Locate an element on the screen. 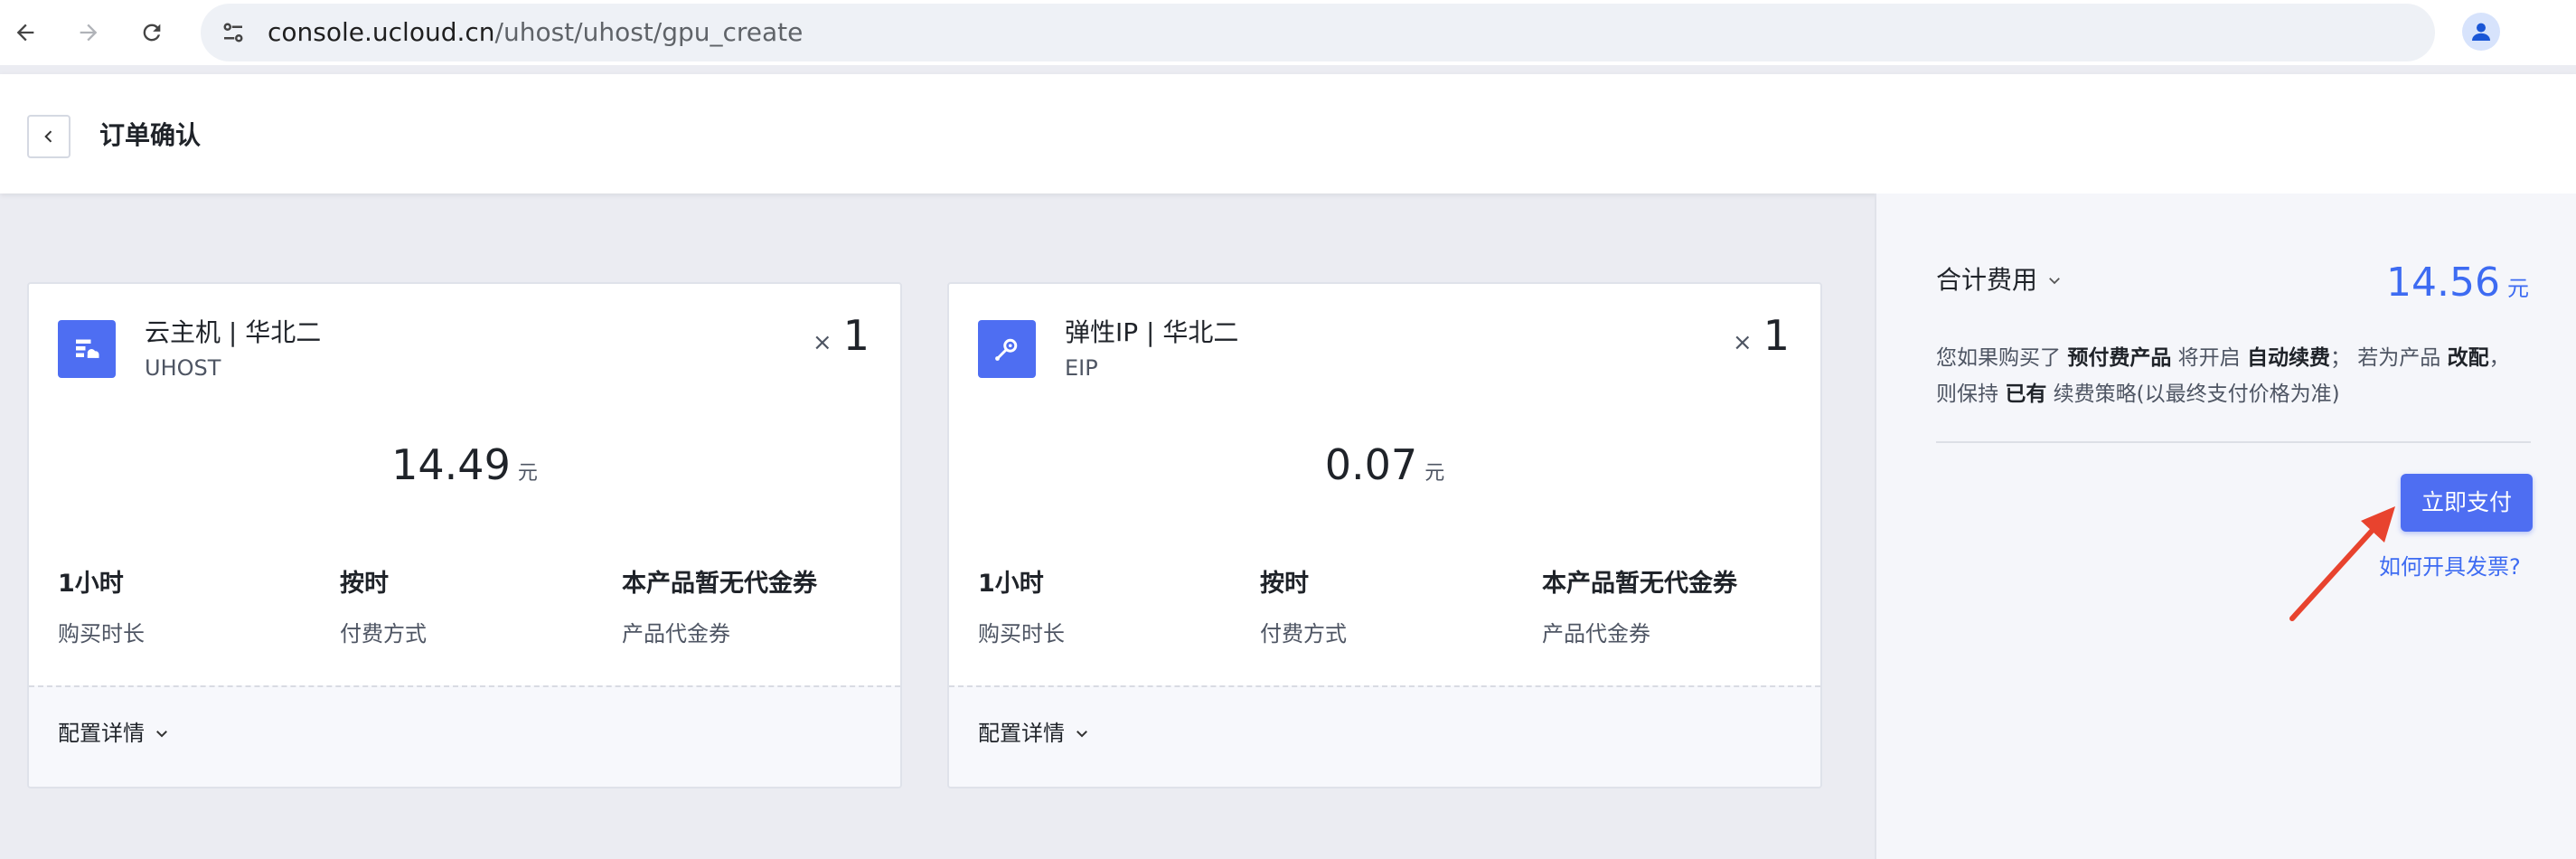  notice-bold: 自动续费 is located at coordinates (2288, 358).